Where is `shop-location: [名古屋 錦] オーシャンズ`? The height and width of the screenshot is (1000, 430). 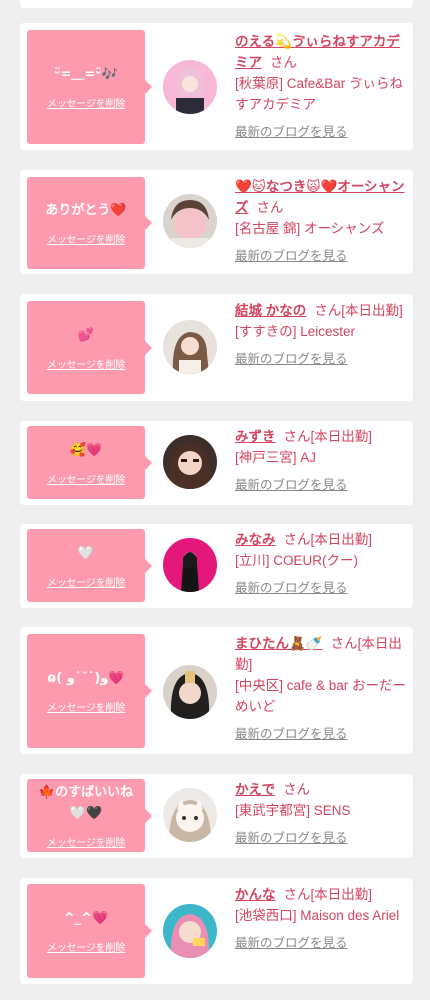
shop-location: [名古屋 錦] オーシャンズ is located at coordinates (310, 228).